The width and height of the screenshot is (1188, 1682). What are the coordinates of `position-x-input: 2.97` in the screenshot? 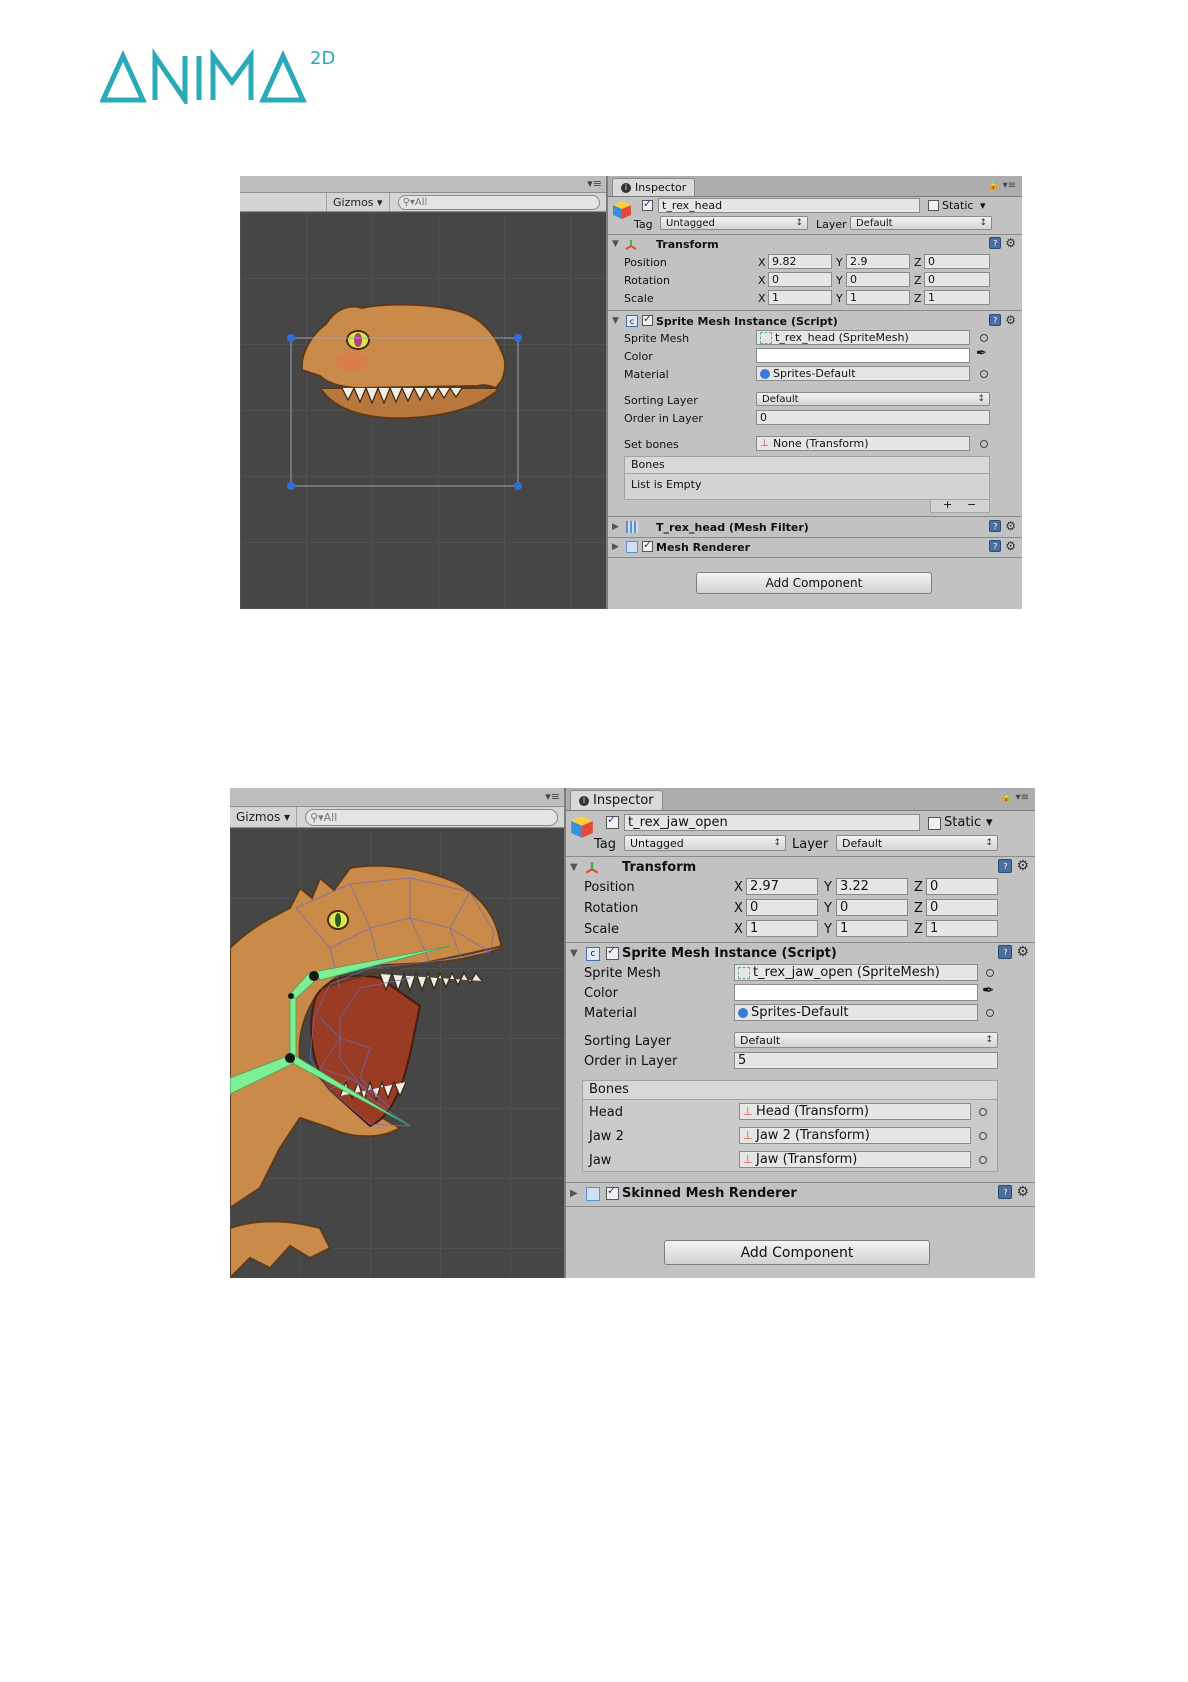 It's located at (782, 886).